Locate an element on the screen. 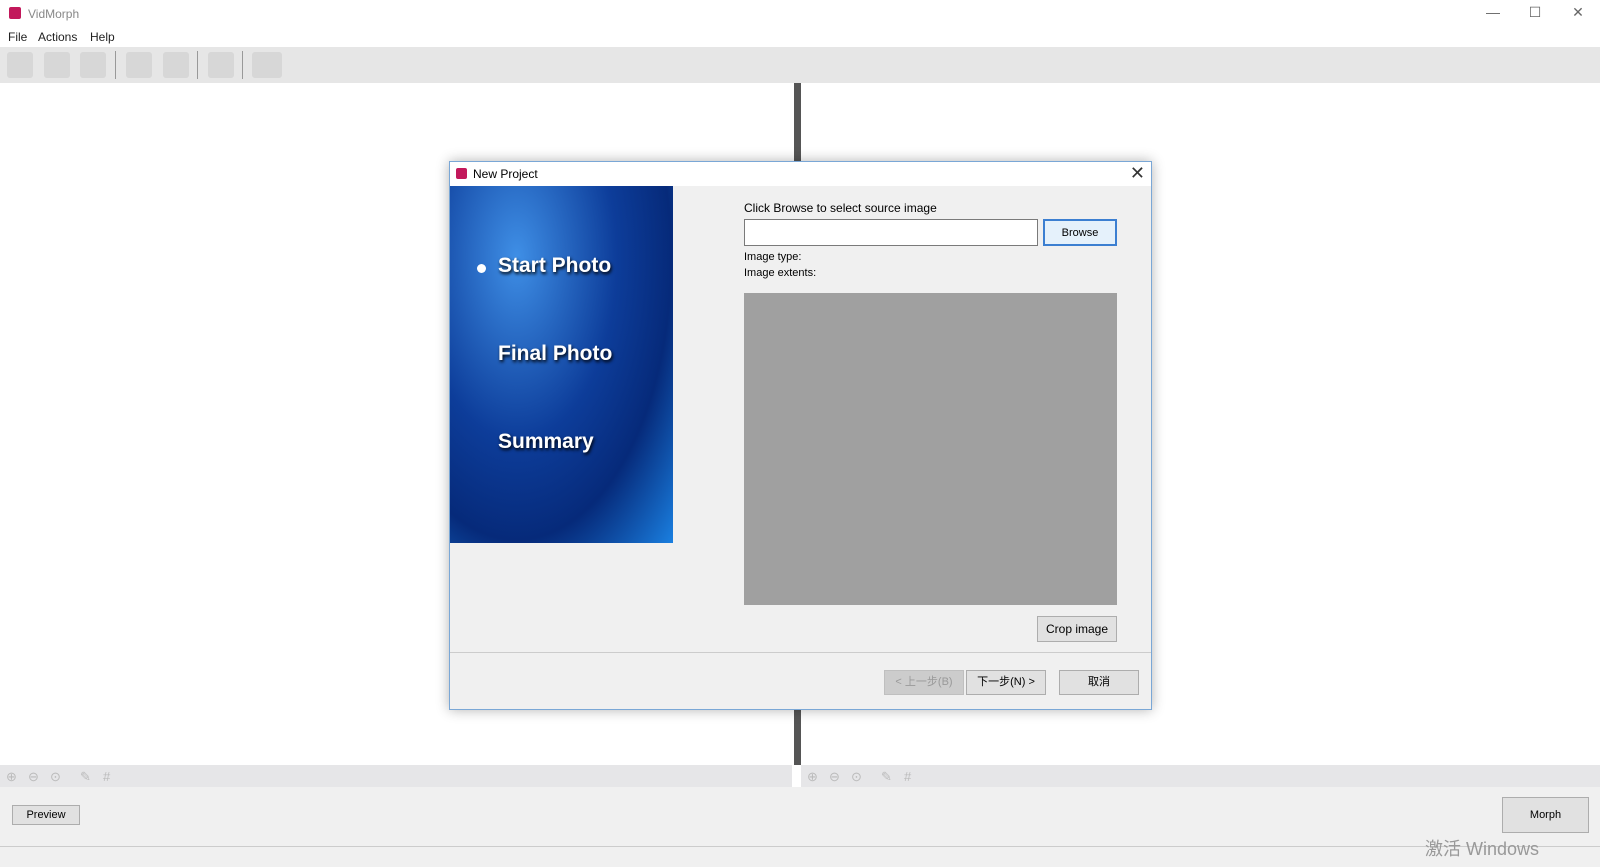 This screenshot has width=1600, height=867. activation-watermark: 激活 Windows is located at coordinates (1482, 849).